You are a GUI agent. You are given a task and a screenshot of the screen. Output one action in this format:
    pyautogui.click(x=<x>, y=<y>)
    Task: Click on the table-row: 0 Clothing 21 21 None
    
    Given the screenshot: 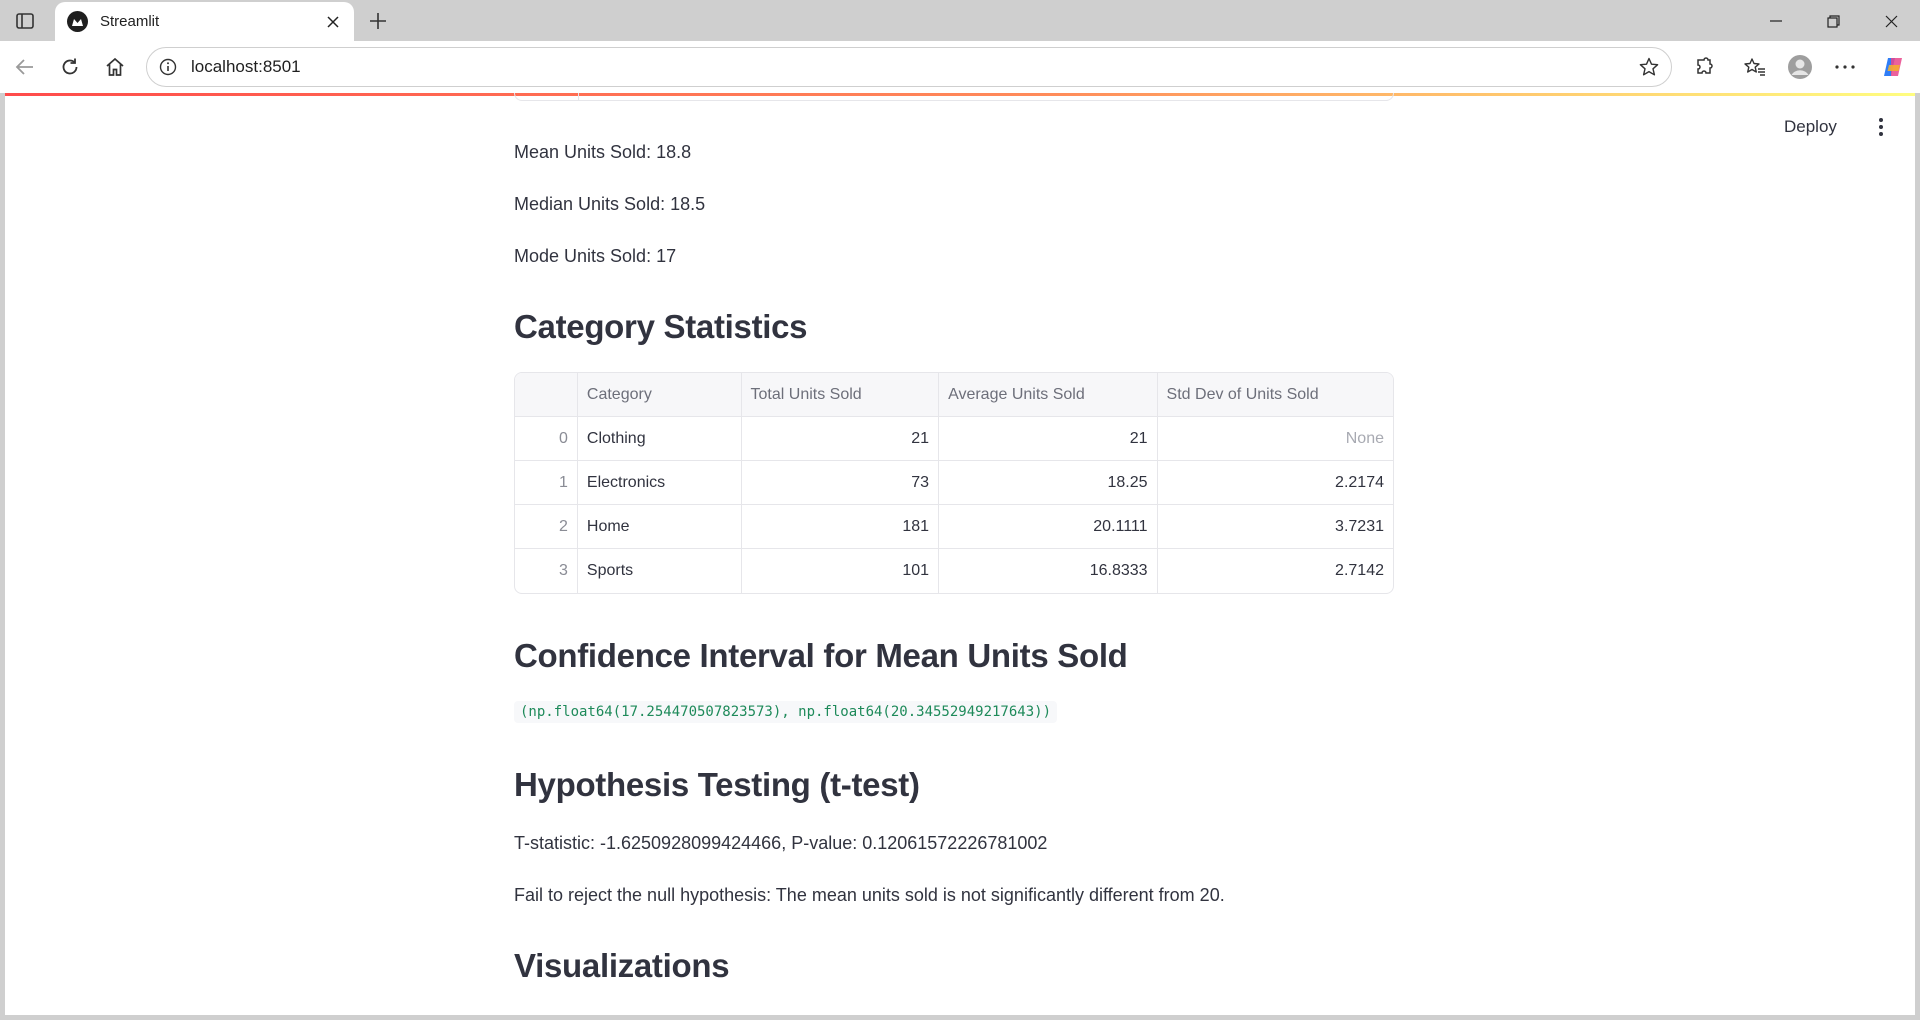 What is the action you would take?
    pyautogui.click(x=954, y=439)
    